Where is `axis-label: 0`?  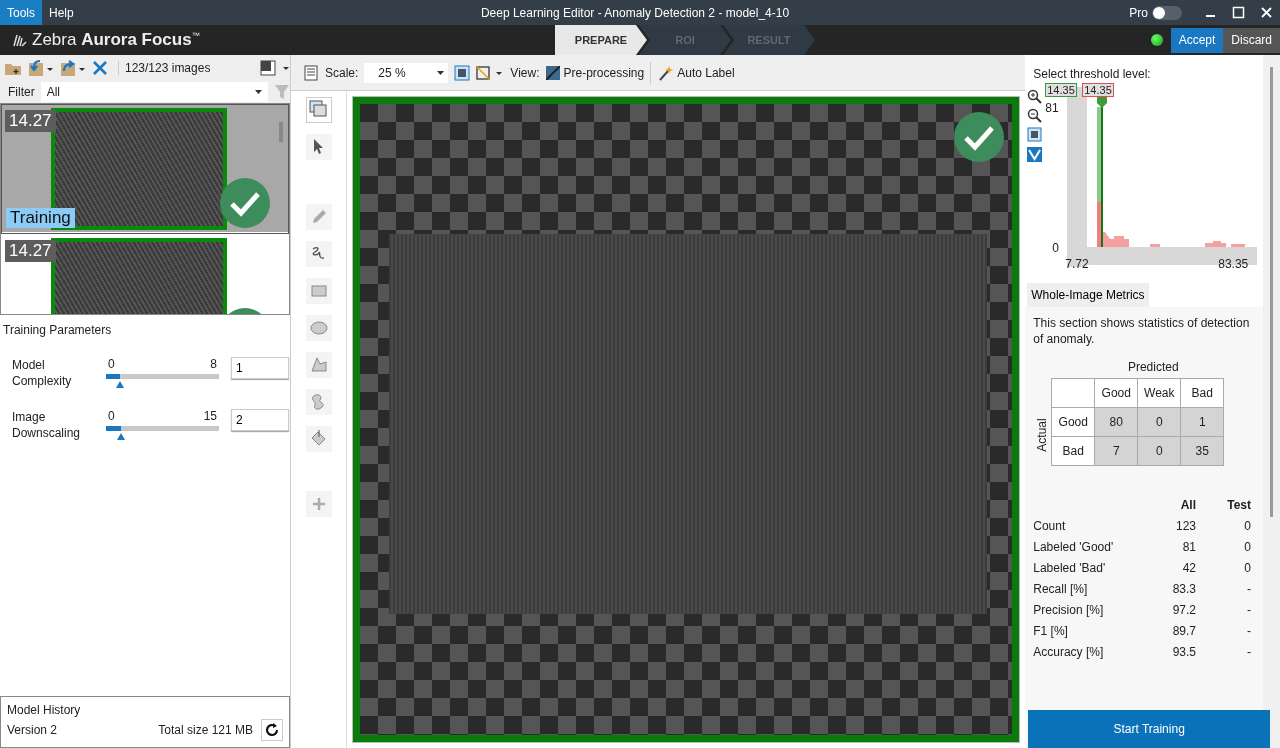
axis-label: 0 is located at coordinates (1055, 248).